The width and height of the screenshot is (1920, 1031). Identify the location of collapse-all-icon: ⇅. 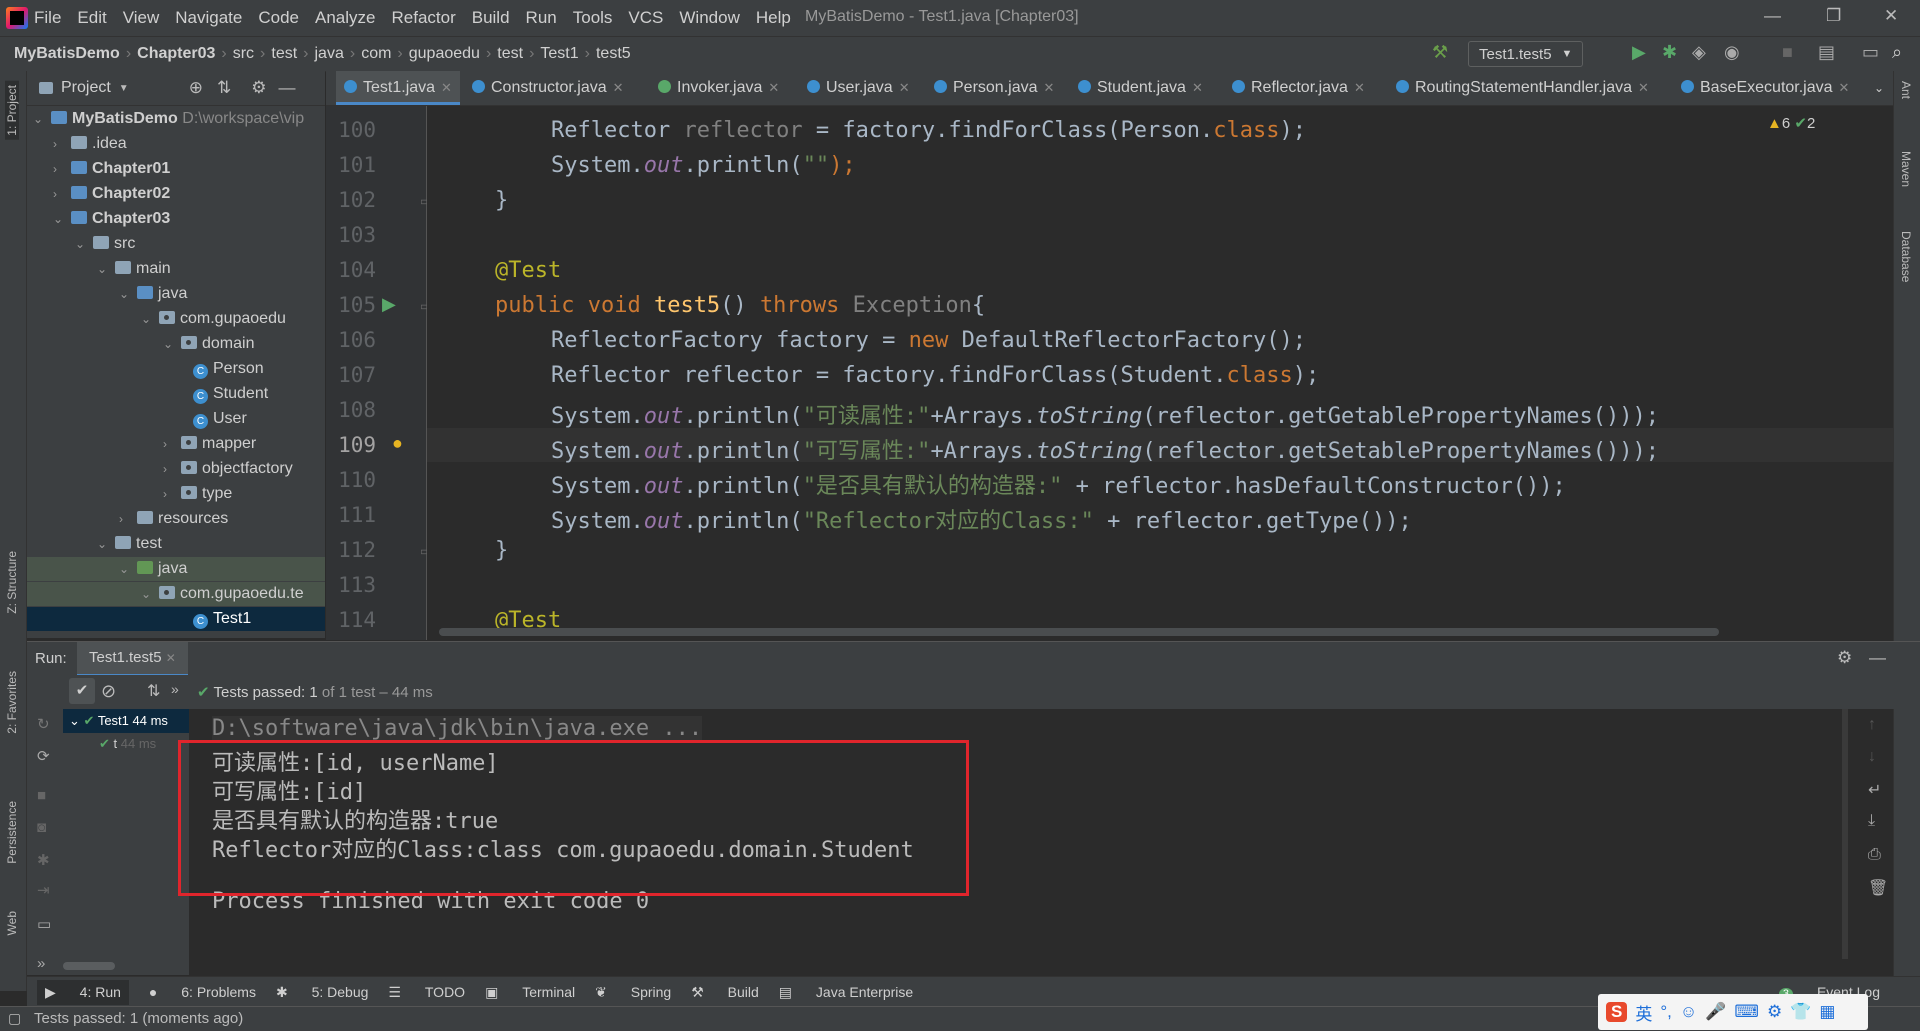
(224, 88).